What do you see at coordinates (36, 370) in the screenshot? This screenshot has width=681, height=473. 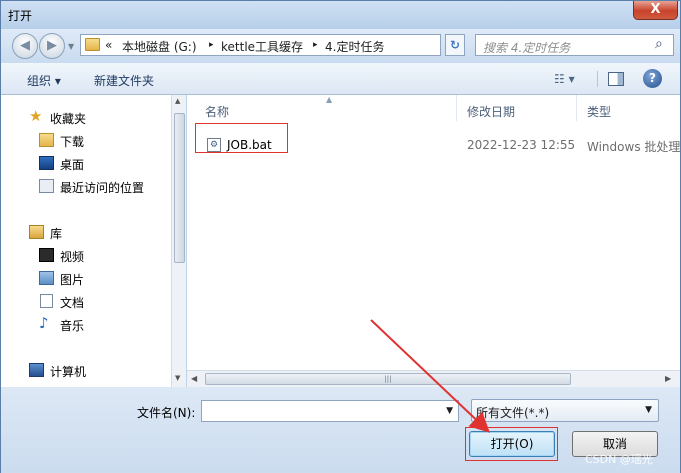 I see `computer-icon` at bounding box center [36, 370].